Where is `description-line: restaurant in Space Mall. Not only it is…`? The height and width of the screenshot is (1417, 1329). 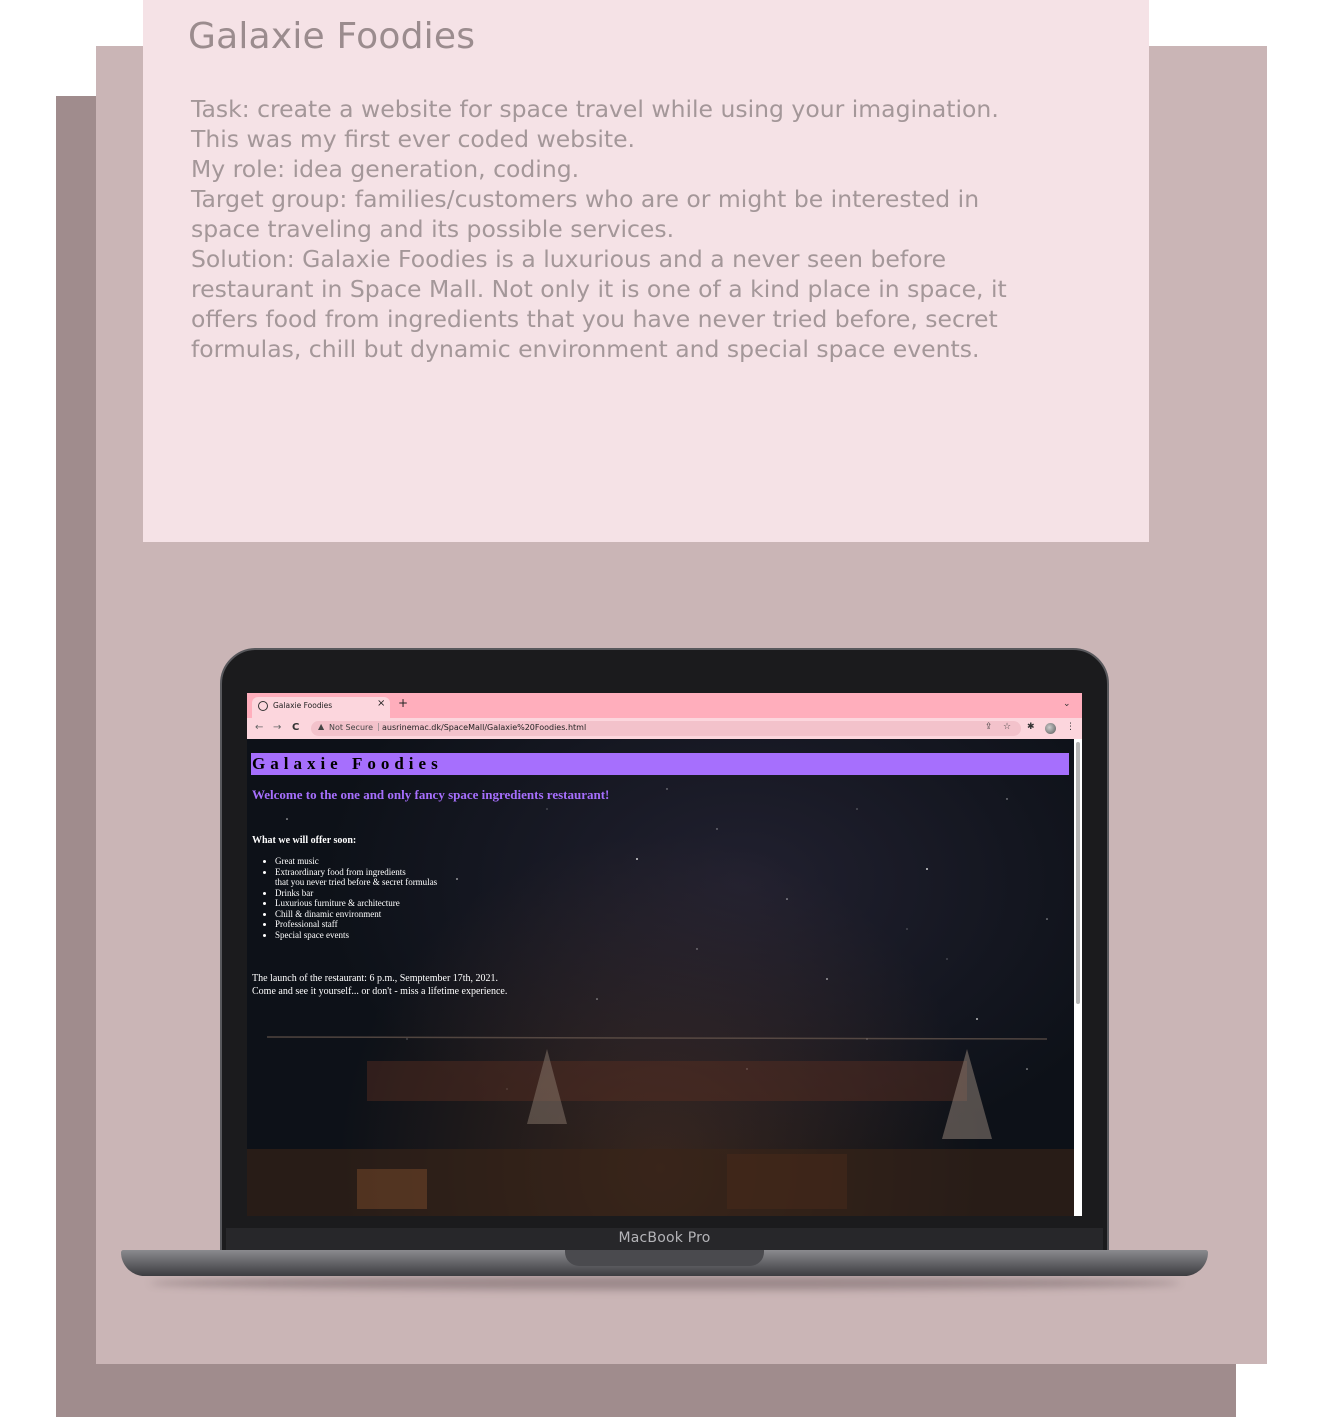 description-line: restaurant in Space Mall. Not only it is… is located at coordinates (599, 289).